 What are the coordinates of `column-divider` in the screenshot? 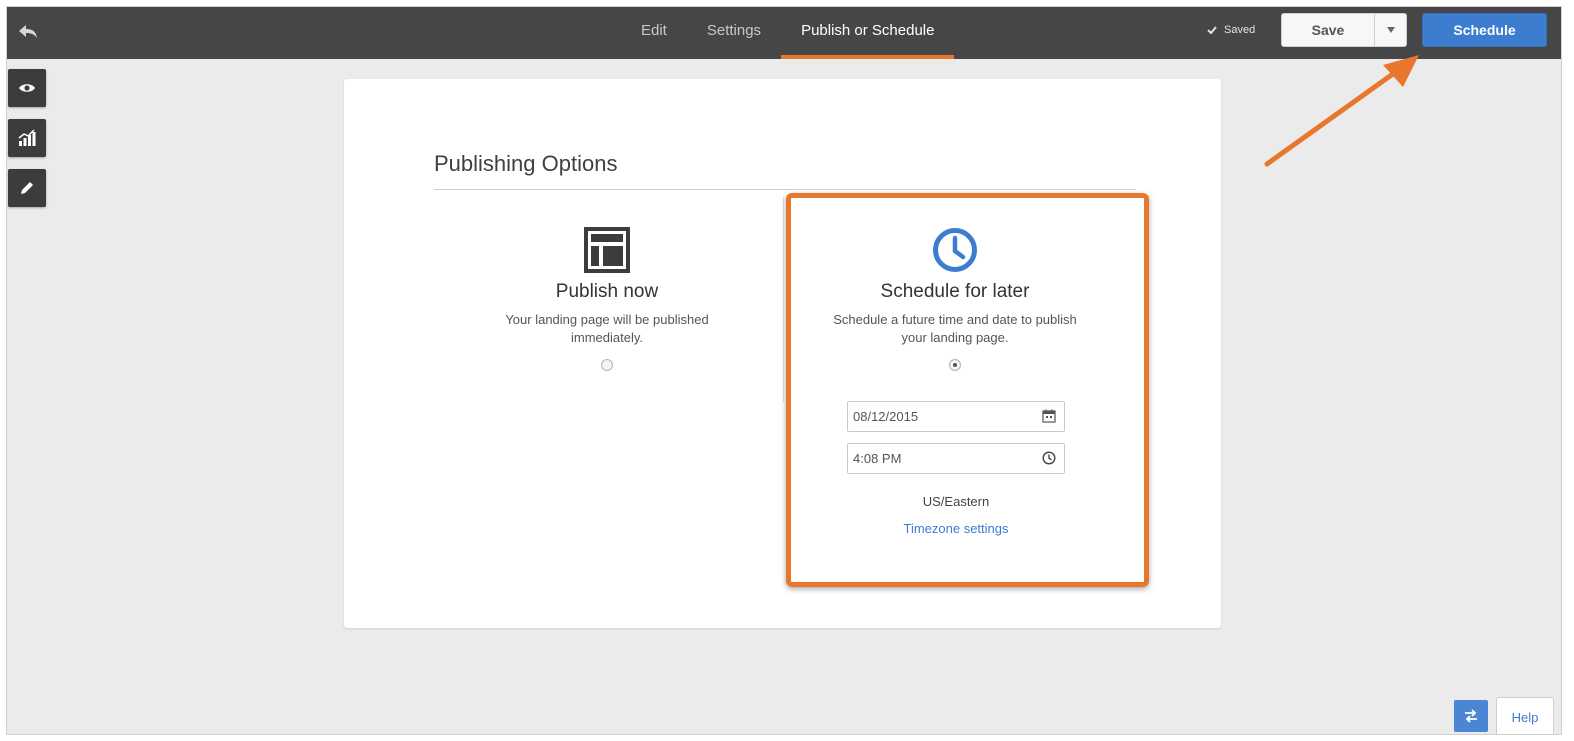 It's located at (783, 299).